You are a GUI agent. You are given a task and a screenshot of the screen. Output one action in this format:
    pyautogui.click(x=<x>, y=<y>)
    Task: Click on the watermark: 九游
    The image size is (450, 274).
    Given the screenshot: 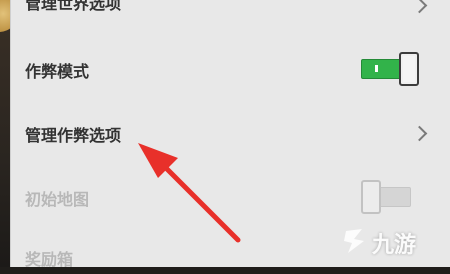 What is the action you would take?
    pyautogui.click(x=385, y=241)
    